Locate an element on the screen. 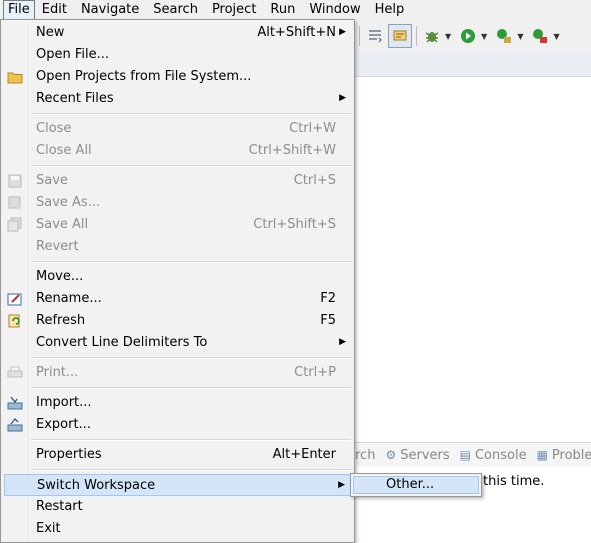 The height and width of the screenshot is (543, 591). tab-console: ▤ Console is located at coordinates (493, 455).